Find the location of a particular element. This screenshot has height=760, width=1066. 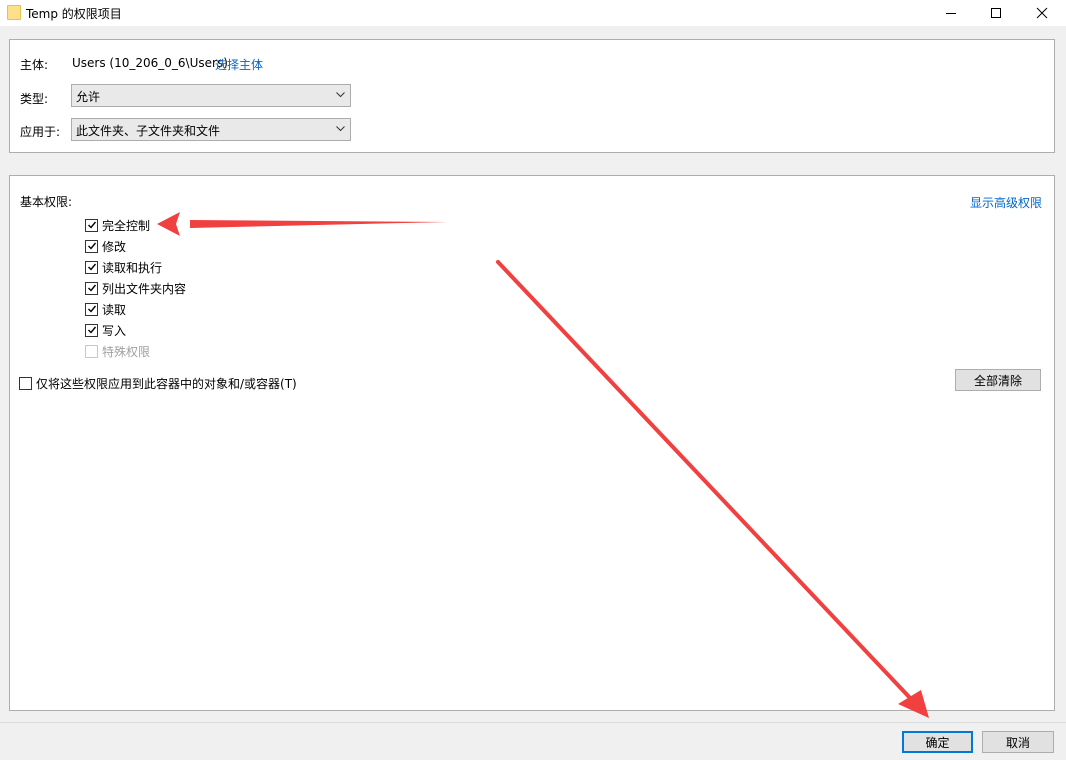

show-advanced-permissions-link: 显示高级权限 is located at coordinates (1006, 202).